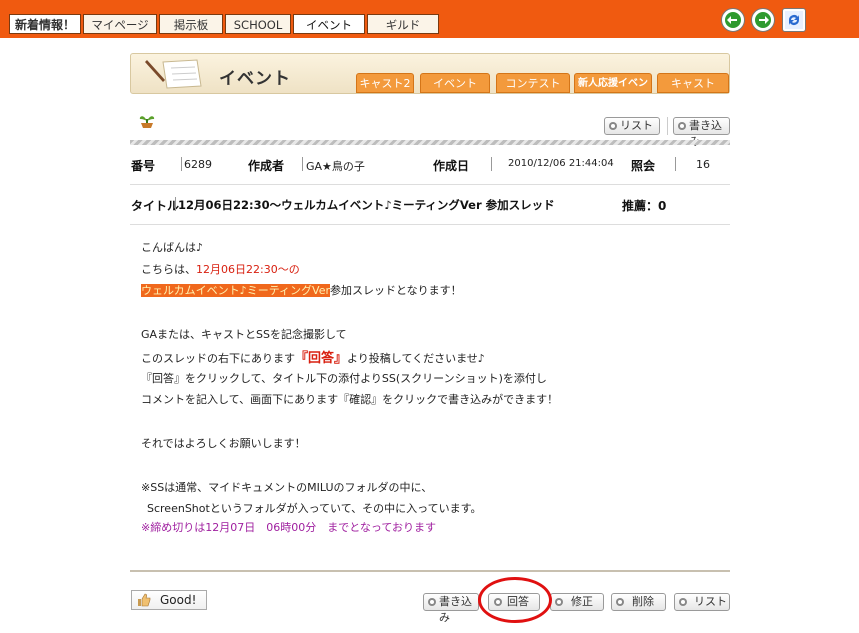  I want to click on date-label: 作成日, so click(451, 166).